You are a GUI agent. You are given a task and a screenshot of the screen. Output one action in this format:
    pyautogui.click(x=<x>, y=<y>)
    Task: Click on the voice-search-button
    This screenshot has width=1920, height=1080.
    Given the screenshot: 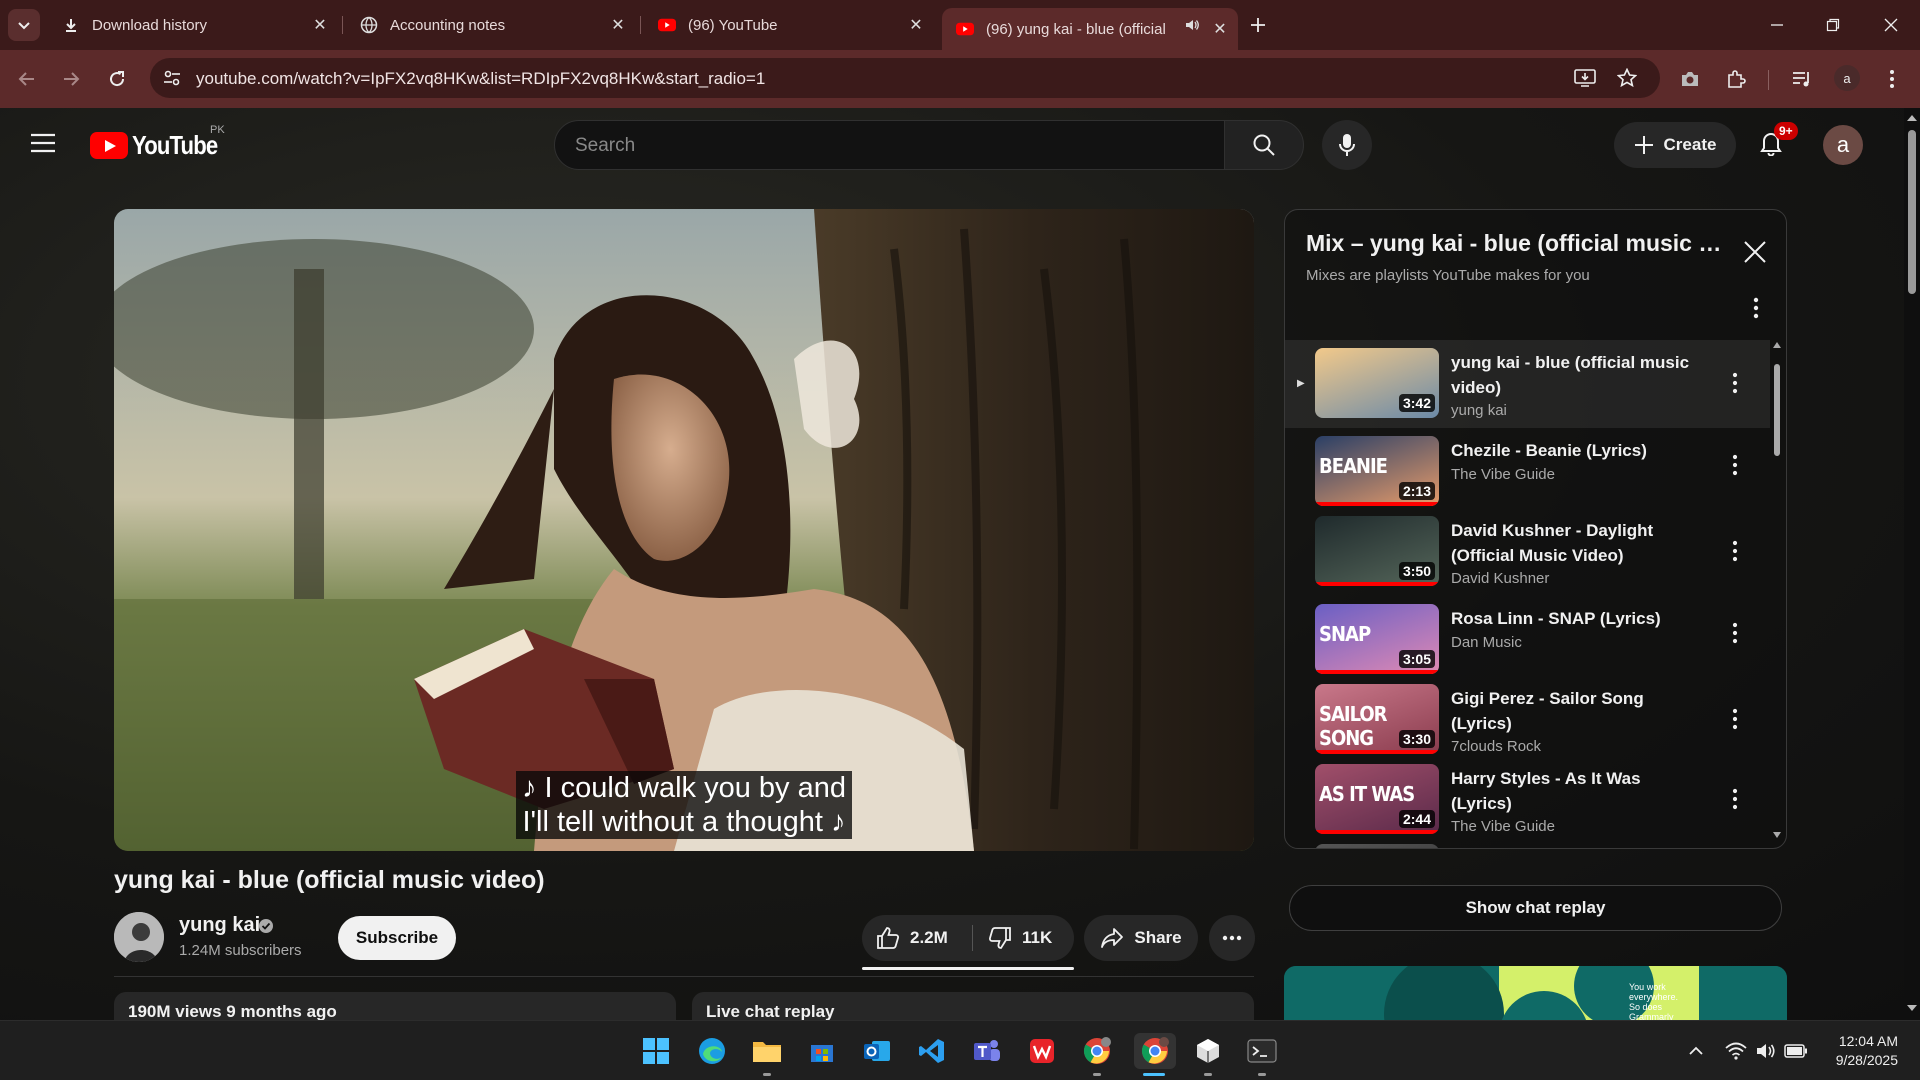 What is the action you would take?
    pyautogui.click(x=1347, y=145)
    